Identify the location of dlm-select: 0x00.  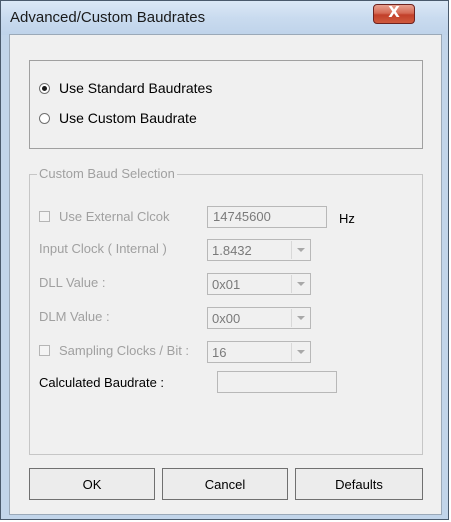
(259, 318).